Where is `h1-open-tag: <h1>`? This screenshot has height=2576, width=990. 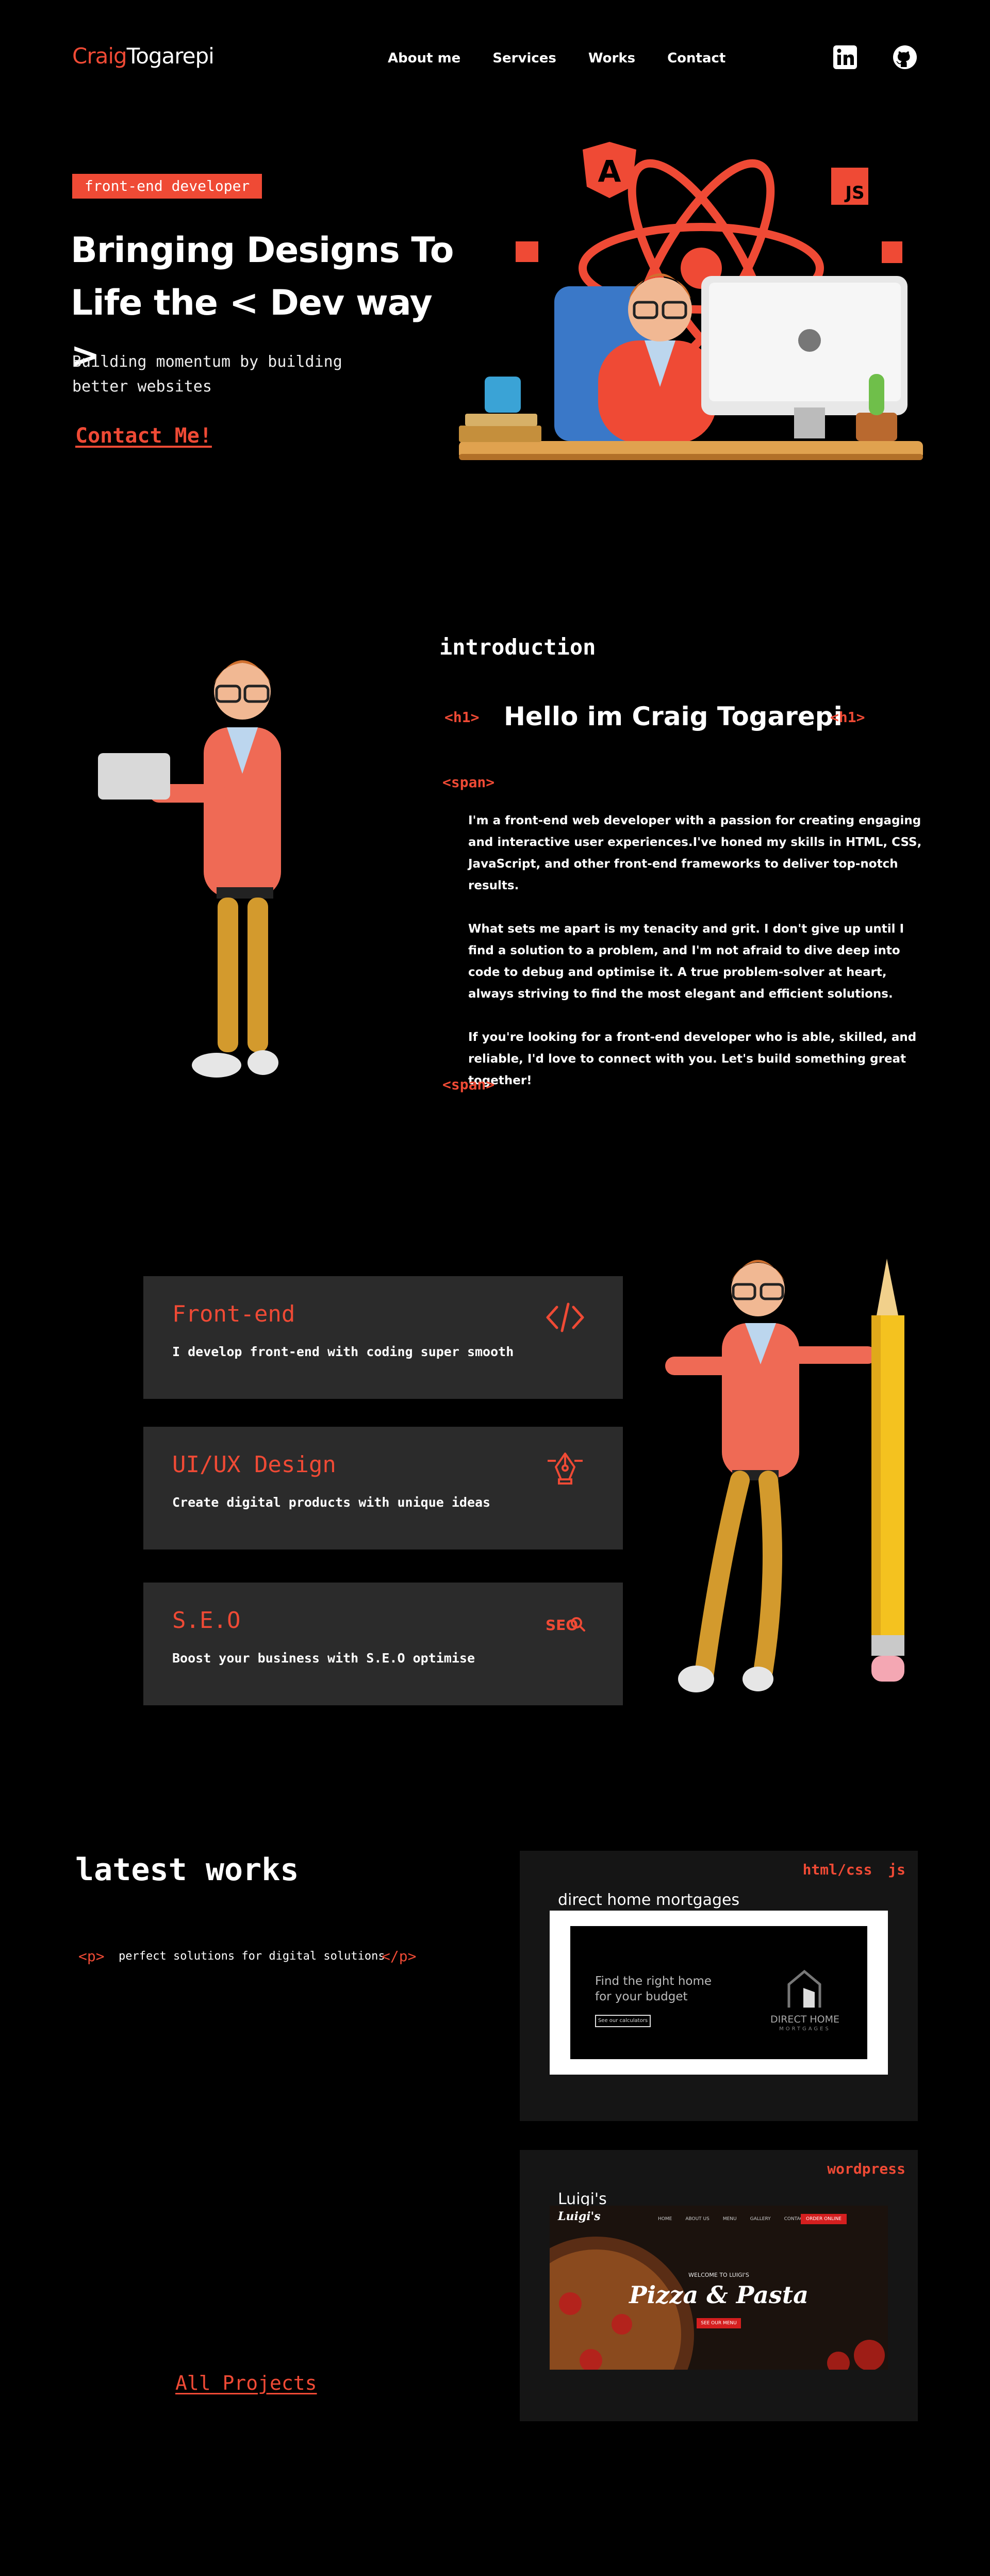 h1-open-tag: <h1> is located at coordinates (462, 718).